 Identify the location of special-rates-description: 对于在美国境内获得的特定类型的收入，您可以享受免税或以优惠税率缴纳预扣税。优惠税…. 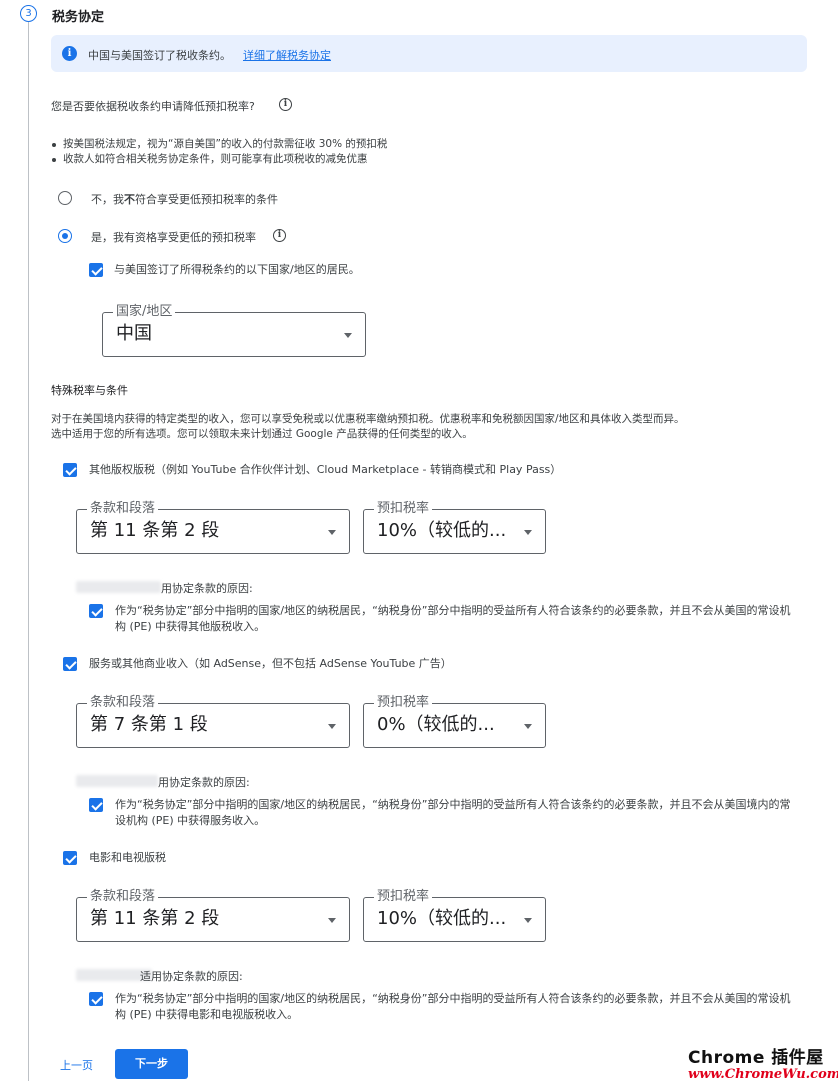
(368, 426).